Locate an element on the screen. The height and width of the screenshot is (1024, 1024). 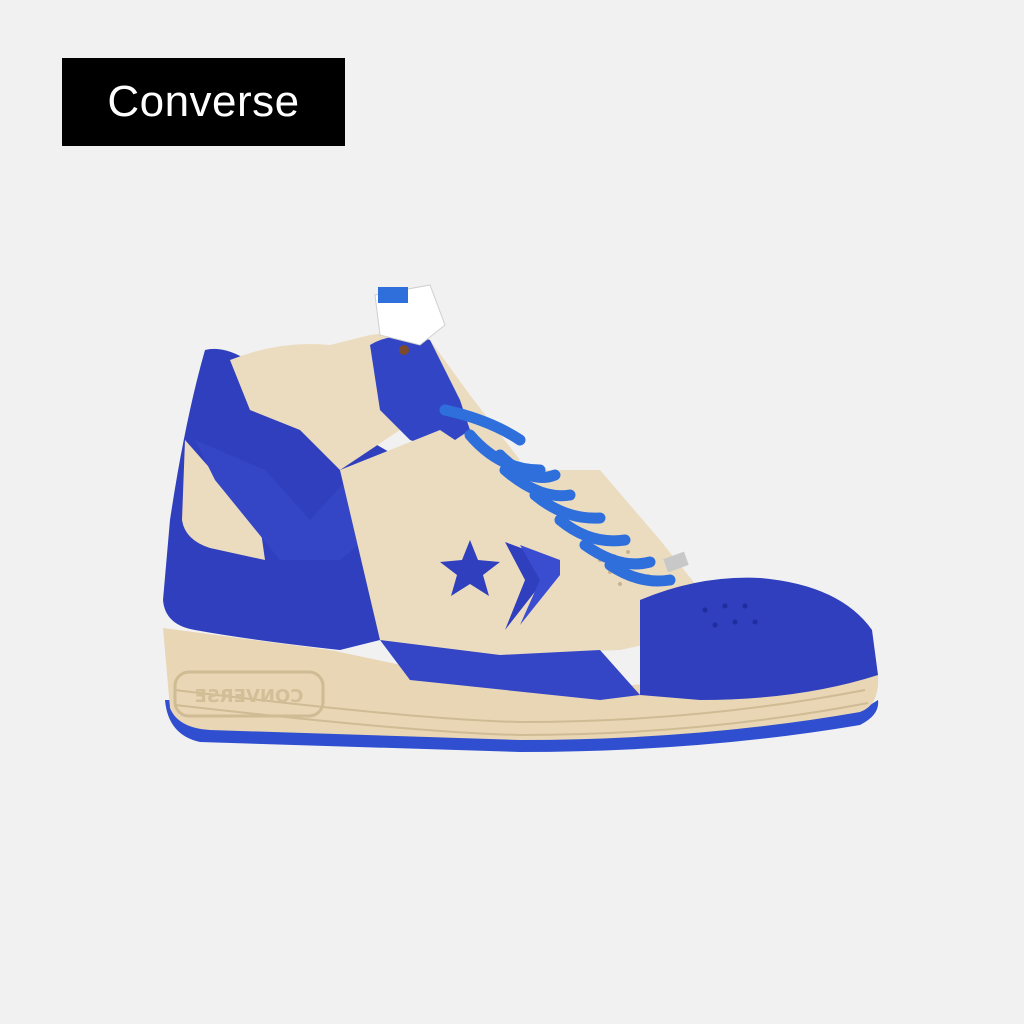
tongue-tab is located at coordinates (393, 295).